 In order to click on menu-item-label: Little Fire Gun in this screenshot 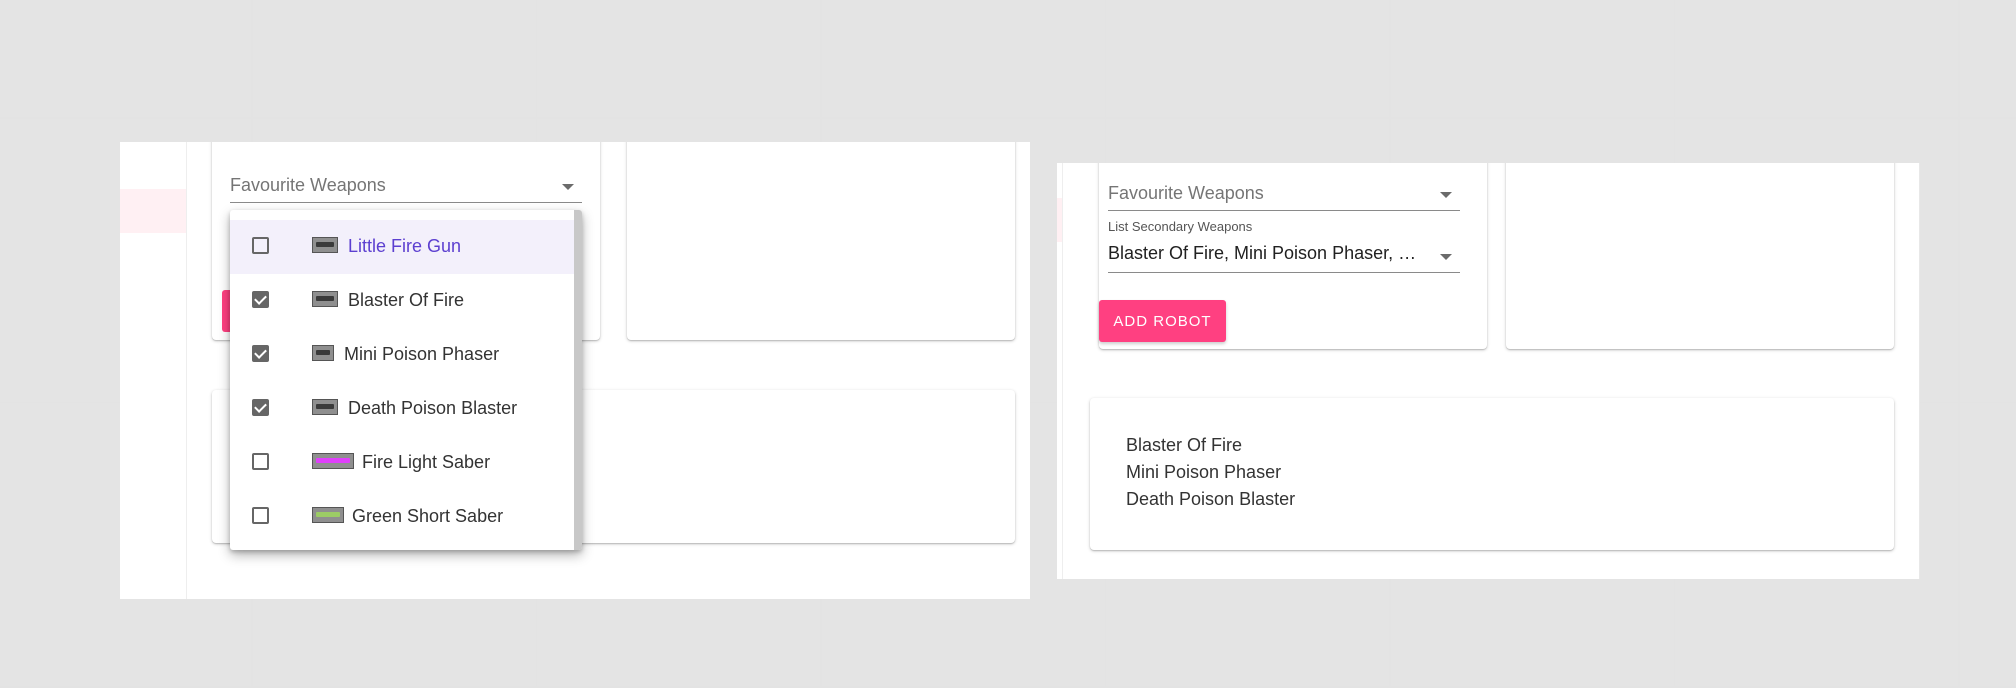, I will do `click(405, 246)`.